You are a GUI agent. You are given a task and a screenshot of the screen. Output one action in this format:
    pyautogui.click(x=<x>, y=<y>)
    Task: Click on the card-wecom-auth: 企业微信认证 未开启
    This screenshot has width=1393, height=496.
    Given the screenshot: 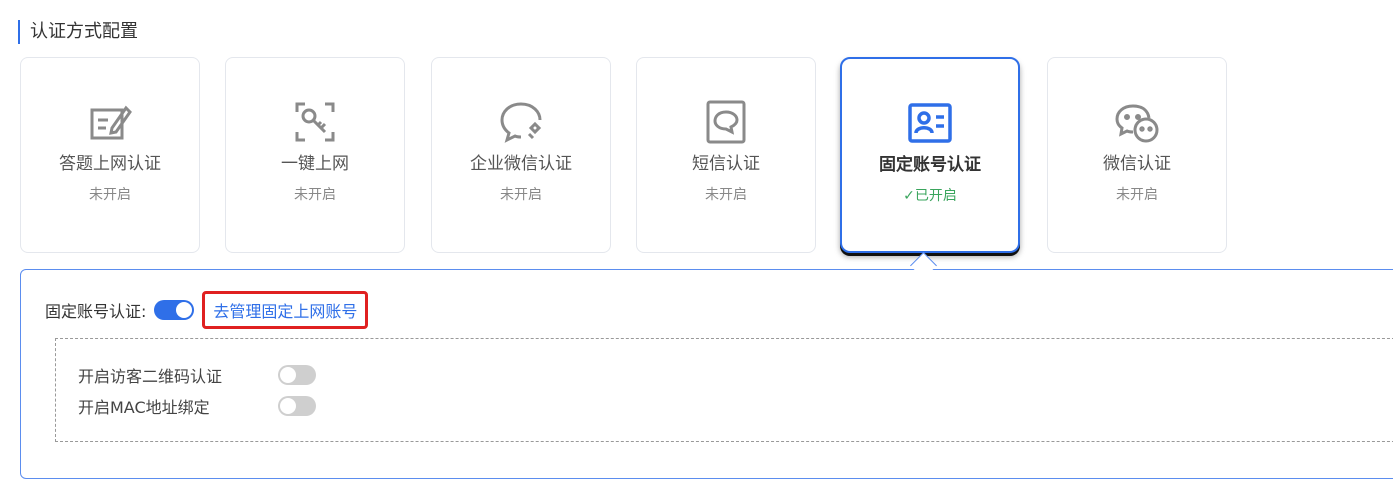 What is the action you would take?
    pyautogui.click(x=521, y=155)
    